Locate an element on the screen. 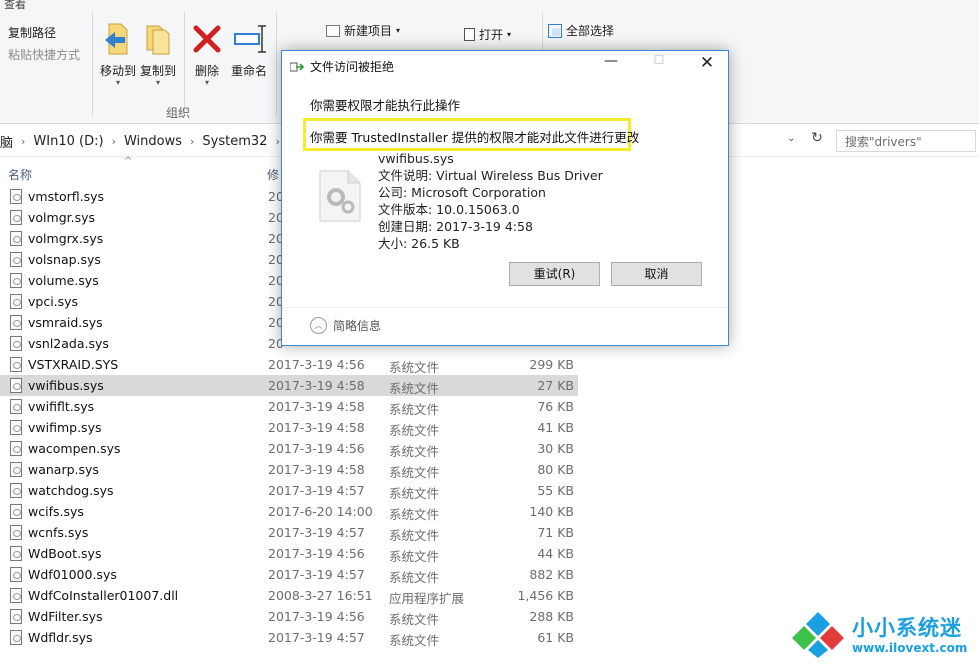 The width and height of the screenshot is (979, 667). file-row: wcifs.sys2017-6-20 14:00系统文件140 KB is located at coordinates (289, 511).